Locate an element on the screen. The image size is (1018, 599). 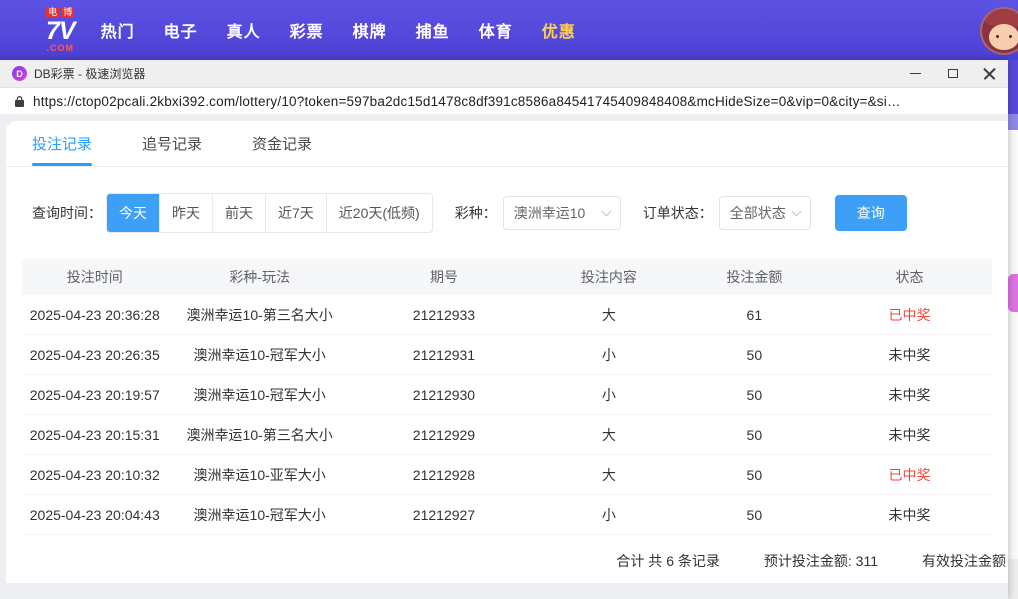
seg-day-before: 前天 is located at coordinates (238, 213).